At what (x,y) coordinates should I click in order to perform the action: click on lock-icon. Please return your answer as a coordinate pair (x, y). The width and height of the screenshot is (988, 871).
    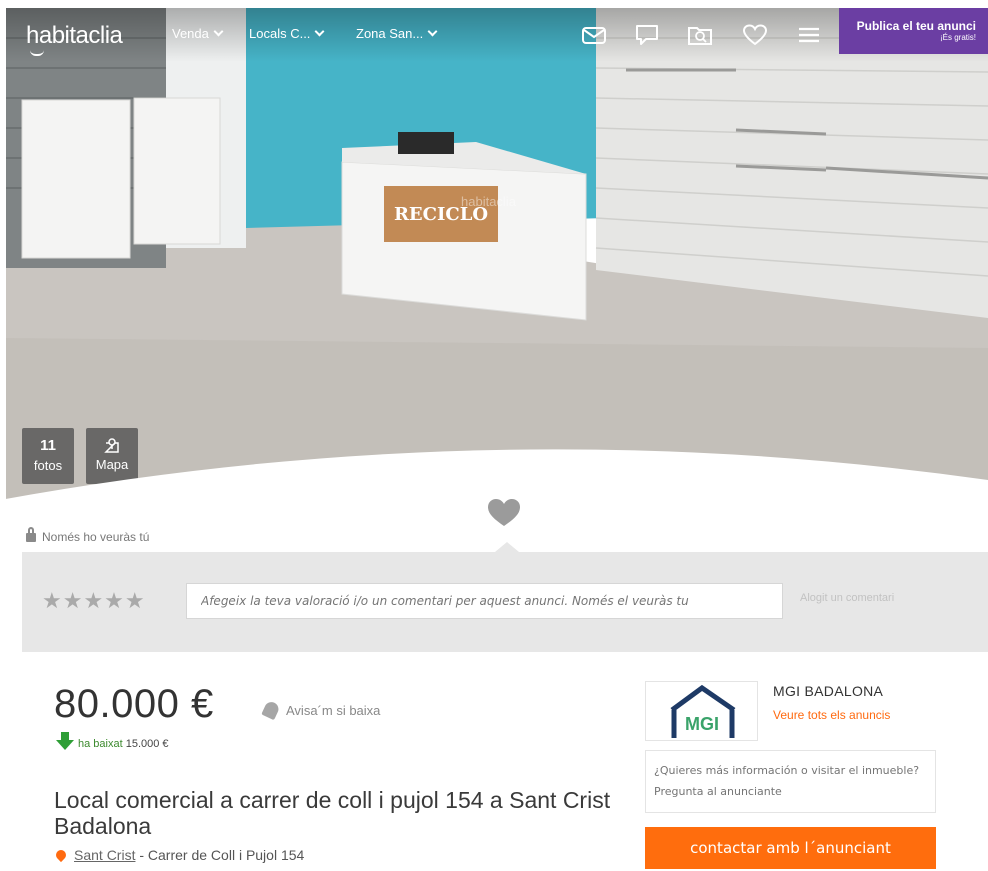
    Looking at the image, I should click on (31, 534).